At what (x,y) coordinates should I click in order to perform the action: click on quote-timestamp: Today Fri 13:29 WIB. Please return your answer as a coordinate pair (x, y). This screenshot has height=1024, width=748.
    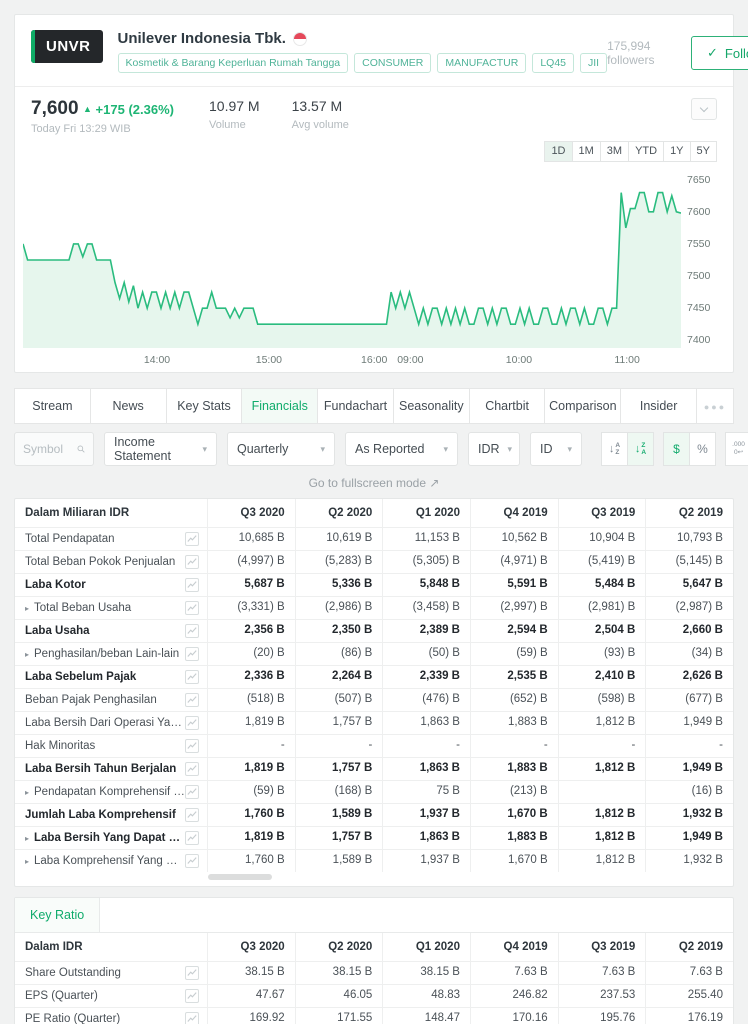
    Looking at the image, I should click on (81, 129).